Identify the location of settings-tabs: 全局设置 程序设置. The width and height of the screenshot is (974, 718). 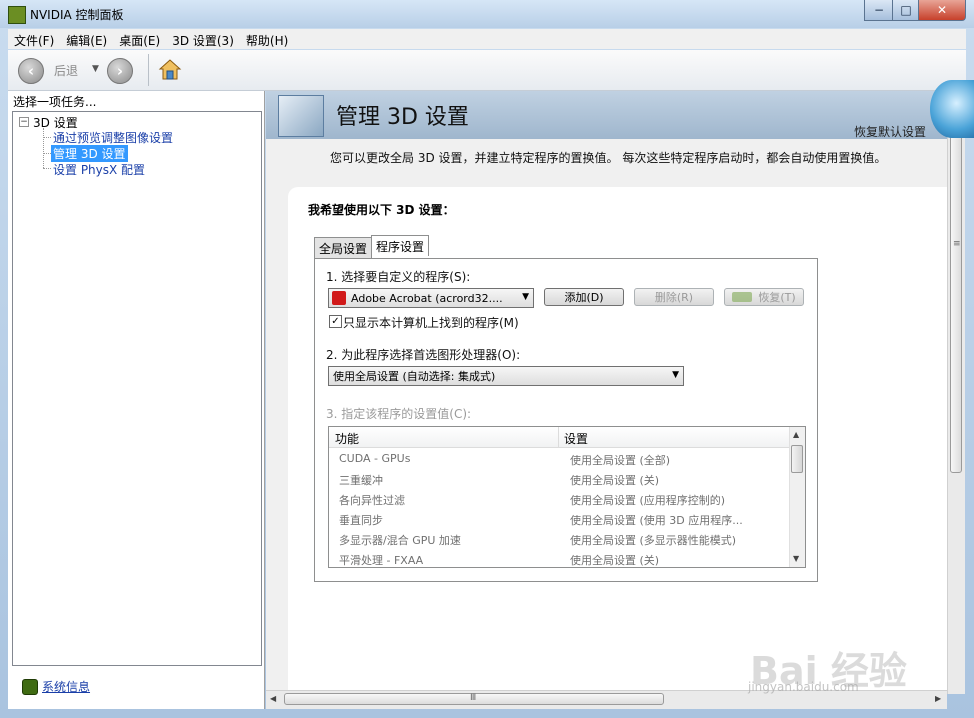
(372, 246).